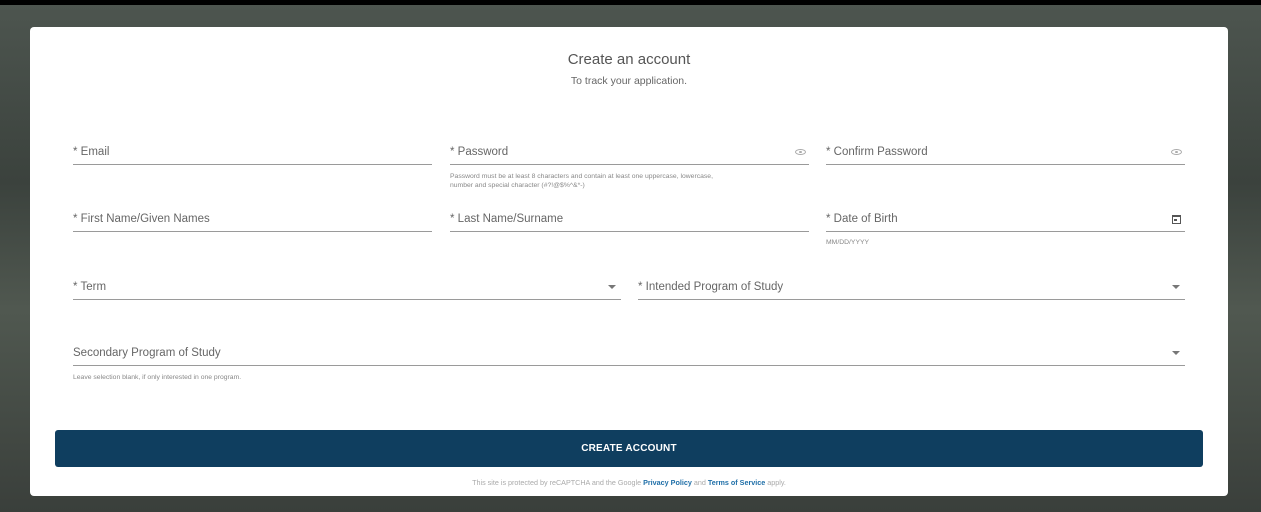  I want to click on email-field: * Email, so click(252, 154).